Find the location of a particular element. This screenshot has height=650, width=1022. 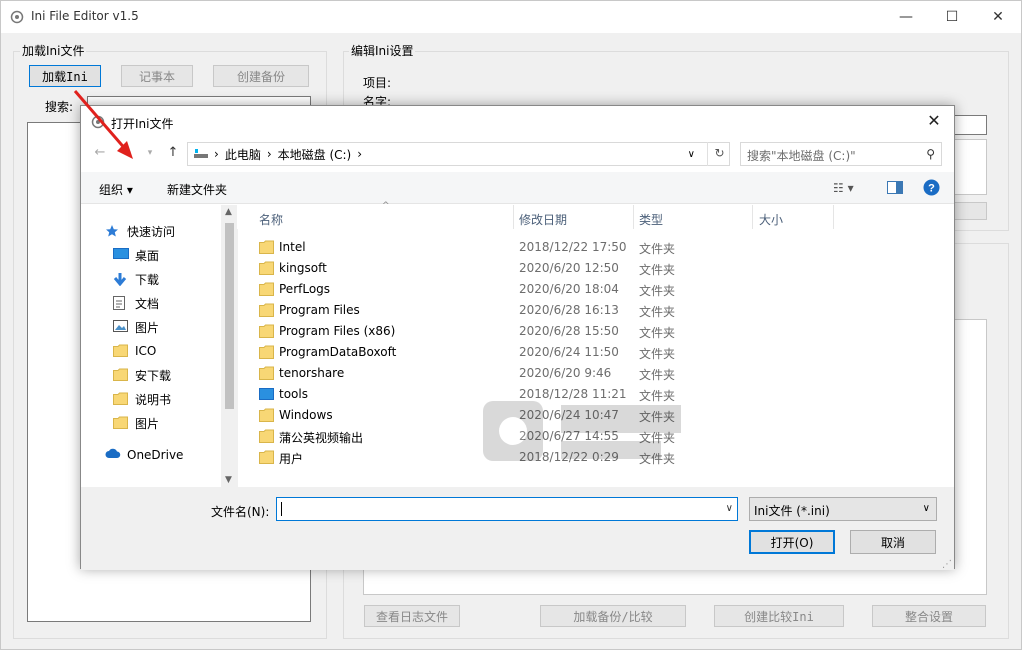

file-name: Intel is located at coordinates (292, 247).